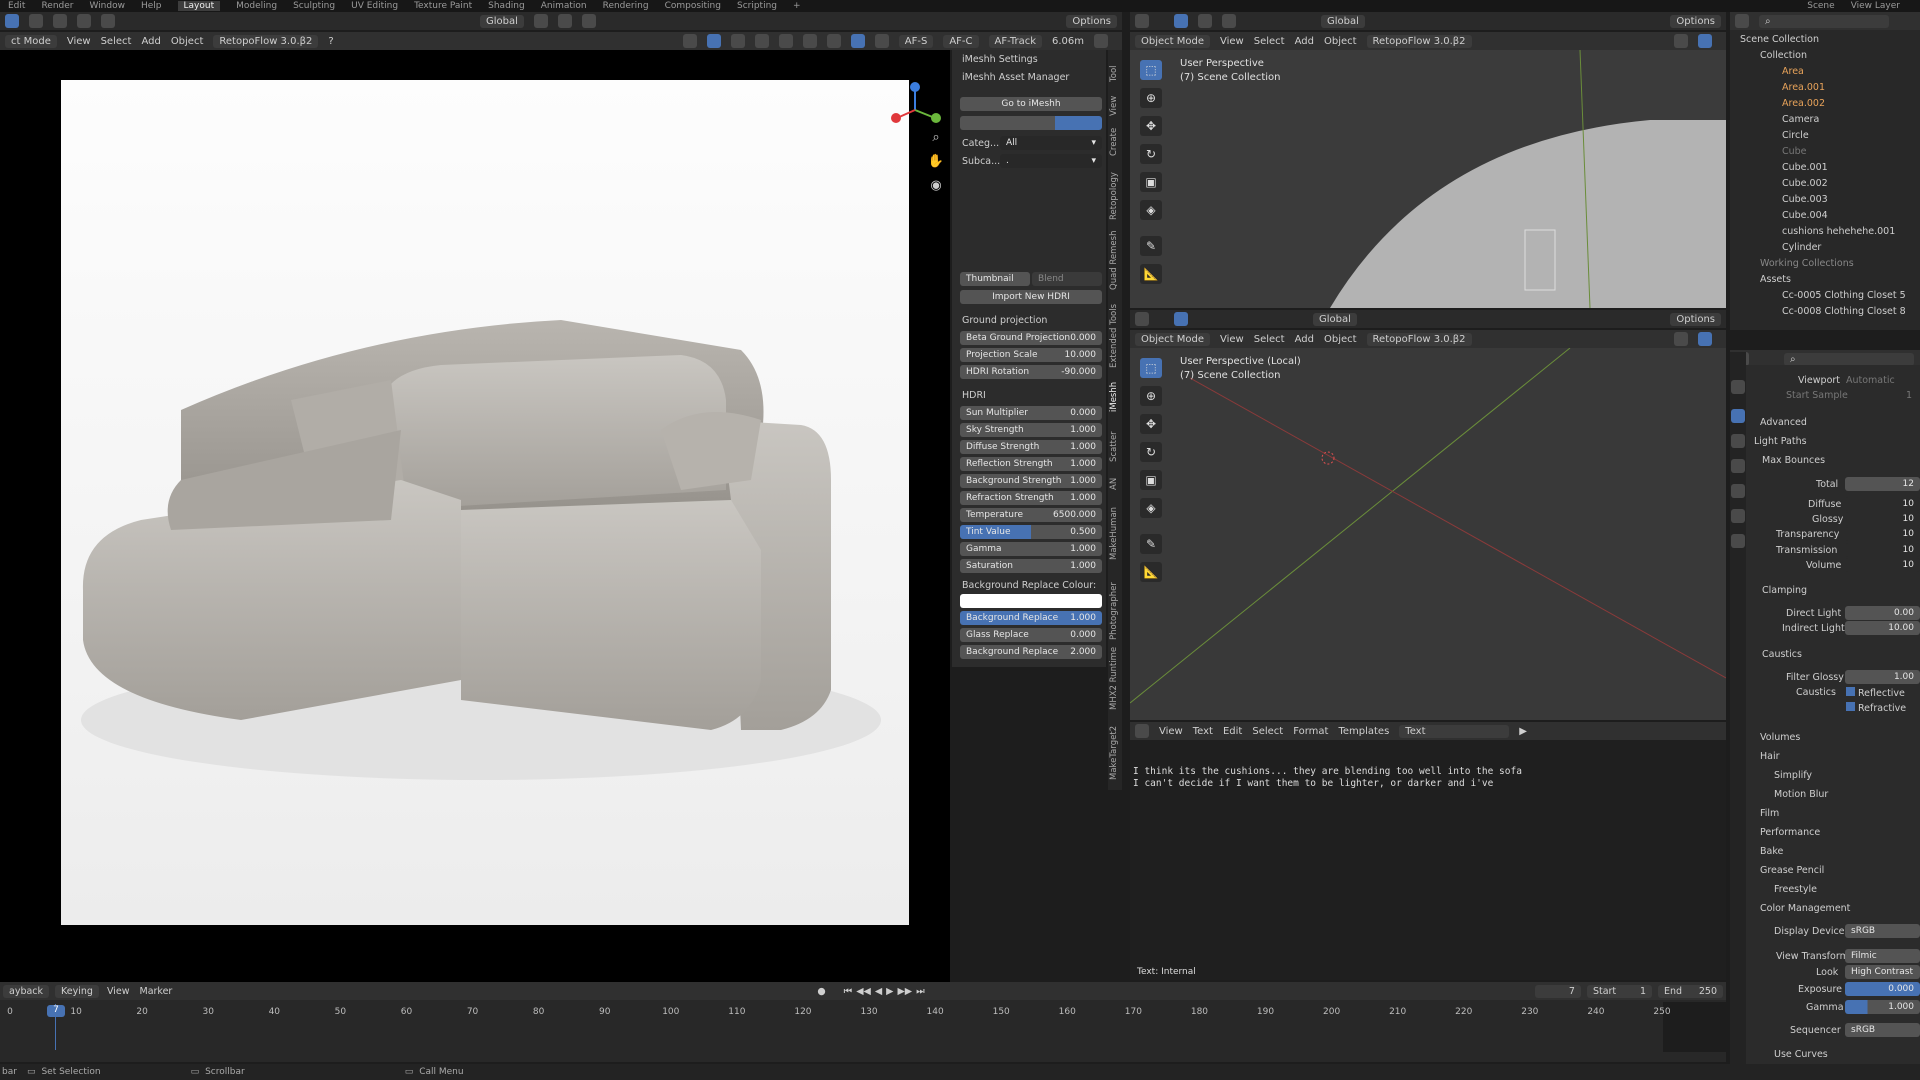  What do you see at coordinates (1820, 6) in the screenshot?
I see `scene-selector: Scene` at bounding box center [1820, 6].